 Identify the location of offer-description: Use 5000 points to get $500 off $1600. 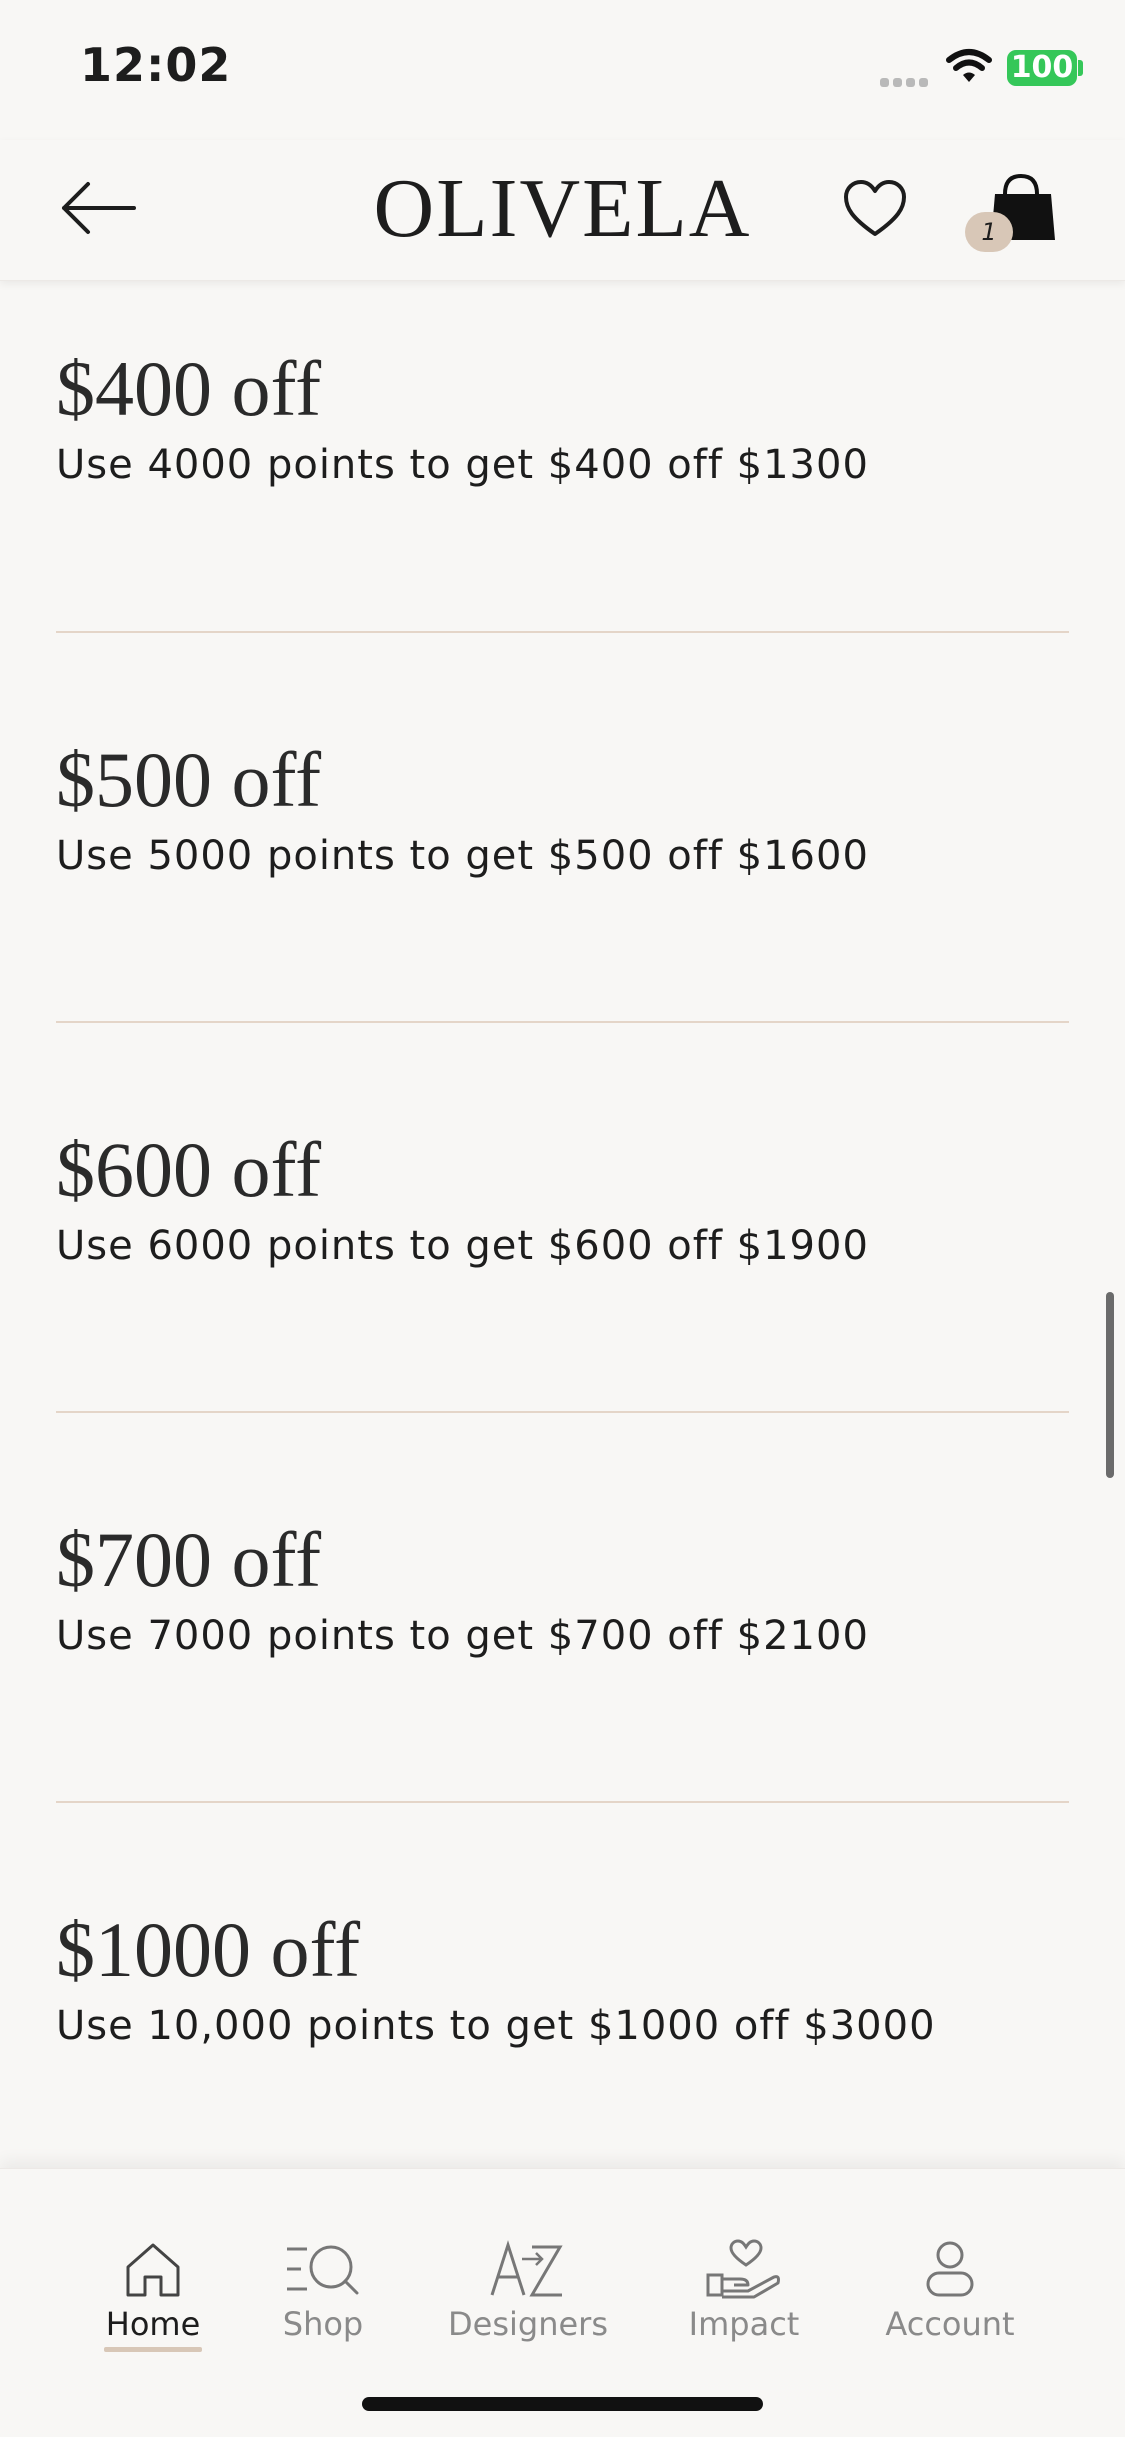
(462, 856).